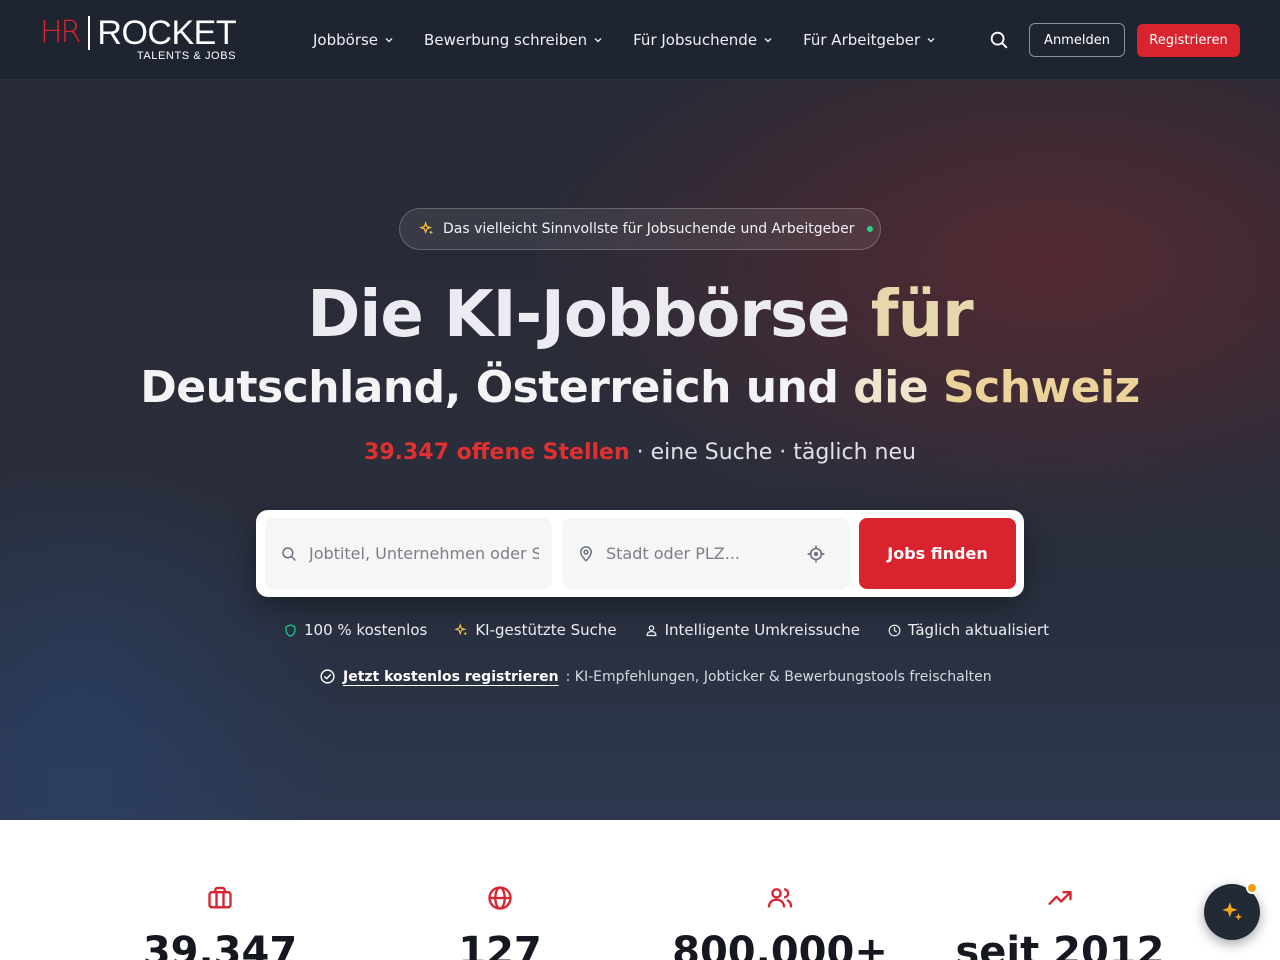 The image size is (1280, 960). What do you see at coordinates (937, 553) in the screenshot?
I see `find-jobs-button: Jobs finden` at bounding box center [937, 553].